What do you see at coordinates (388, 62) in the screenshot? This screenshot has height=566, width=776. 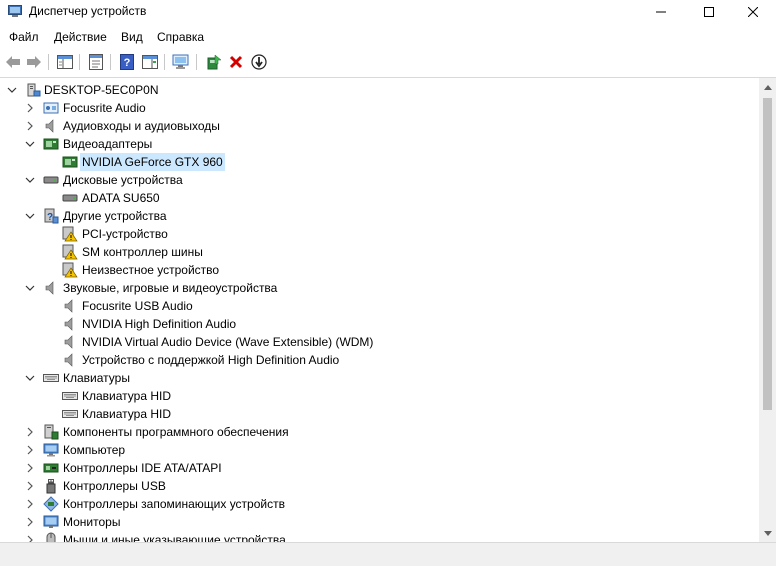 I see `toolbar: ?` at bounding box center [388, 62].